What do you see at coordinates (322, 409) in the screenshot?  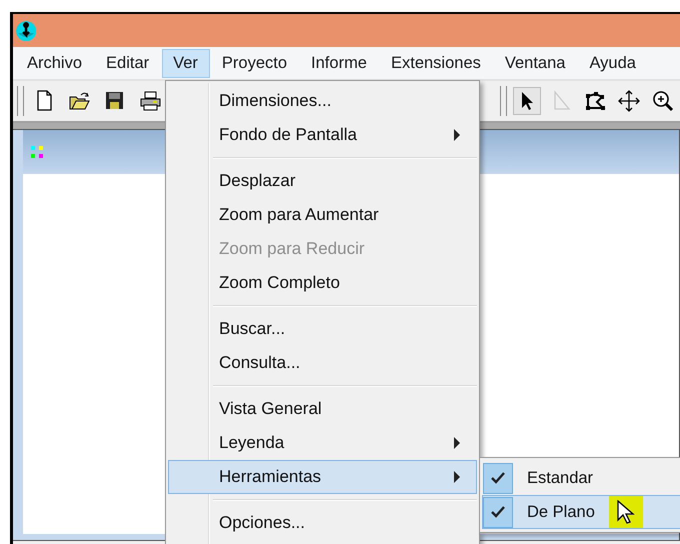 I see `menu-item: Vista General` at bounding box center [322, 409].